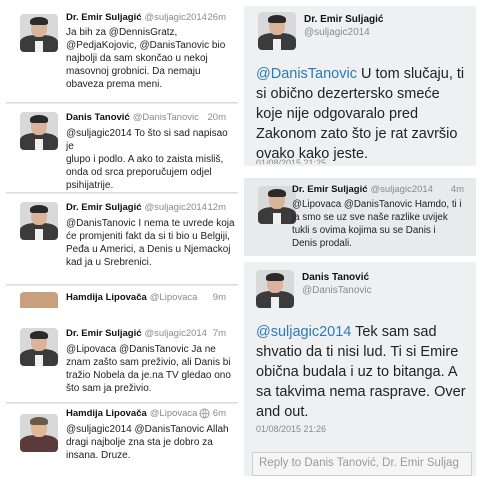  What do you see at coordinates (291, 161) in the screenshot?
I see `tweet-date: 01/08/2015 21:25` at bounding box center [291, 161].